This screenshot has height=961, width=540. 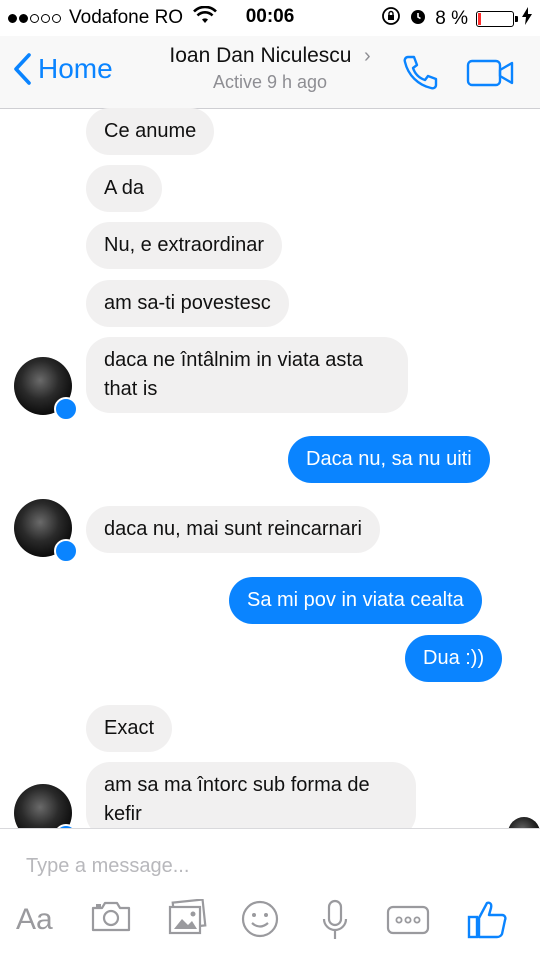 I want to click on orientation-lock-icon, so click(x=391, y=19).